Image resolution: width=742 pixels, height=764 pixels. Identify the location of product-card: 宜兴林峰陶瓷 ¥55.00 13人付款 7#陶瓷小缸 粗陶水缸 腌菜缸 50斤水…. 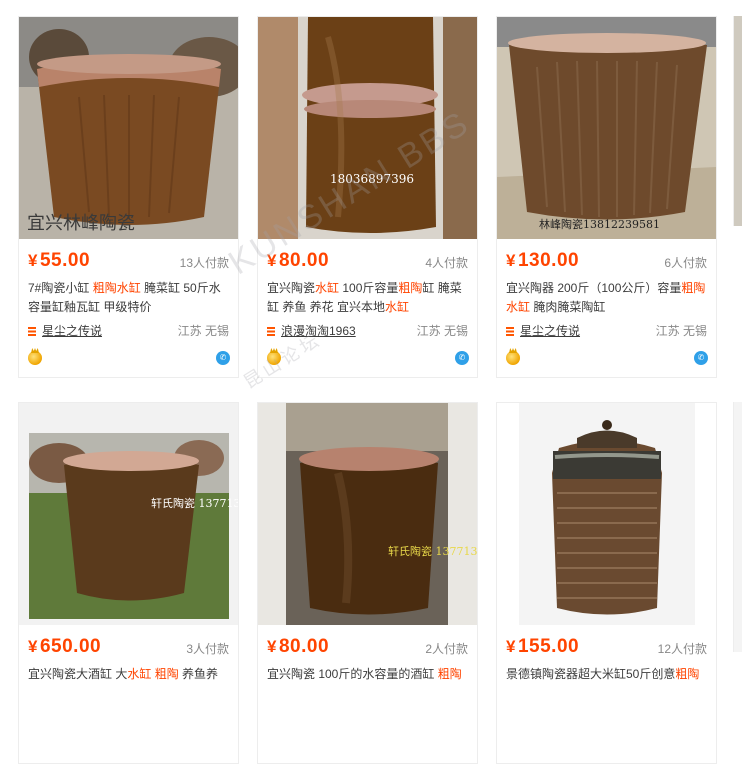
(128, 197).